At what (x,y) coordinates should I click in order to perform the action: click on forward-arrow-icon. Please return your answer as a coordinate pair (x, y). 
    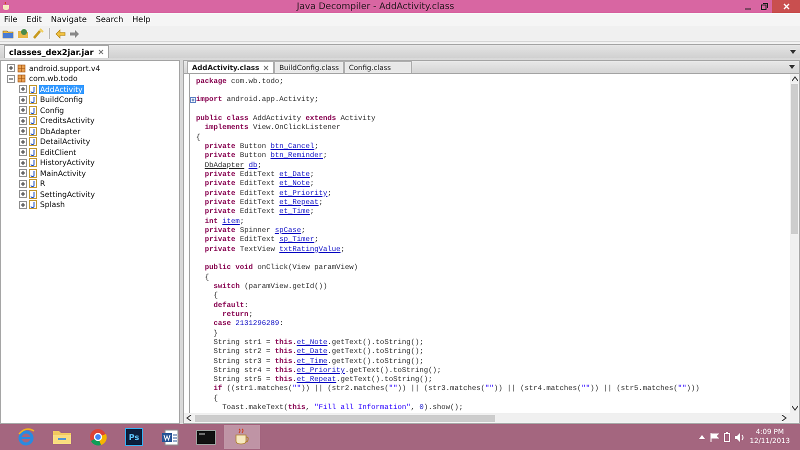
    Looking at the image, I should click on (74, 33).